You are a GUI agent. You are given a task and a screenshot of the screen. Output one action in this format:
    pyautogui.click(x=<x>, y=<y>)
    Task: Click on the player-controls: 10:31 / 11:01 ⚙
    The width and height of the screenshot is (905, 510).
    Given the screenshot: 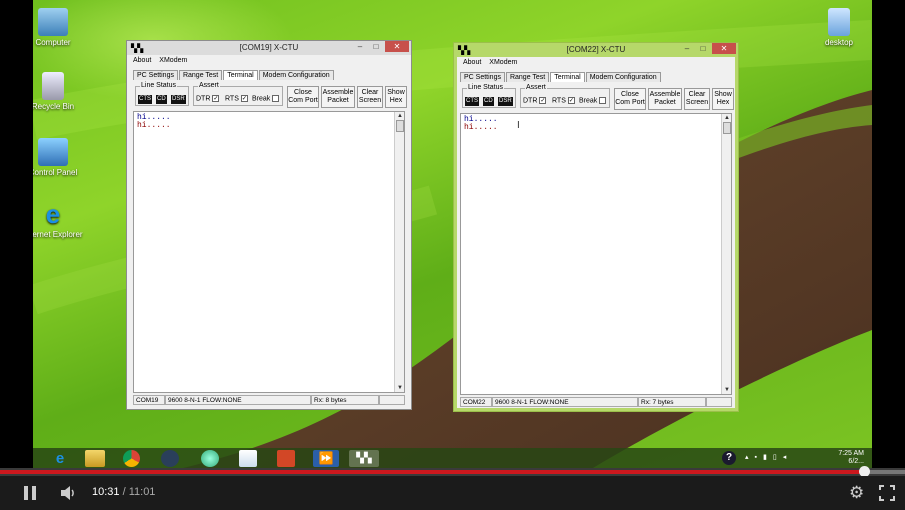 What is the action you would take?
    pyautogui.click(x=452, y=493)
    